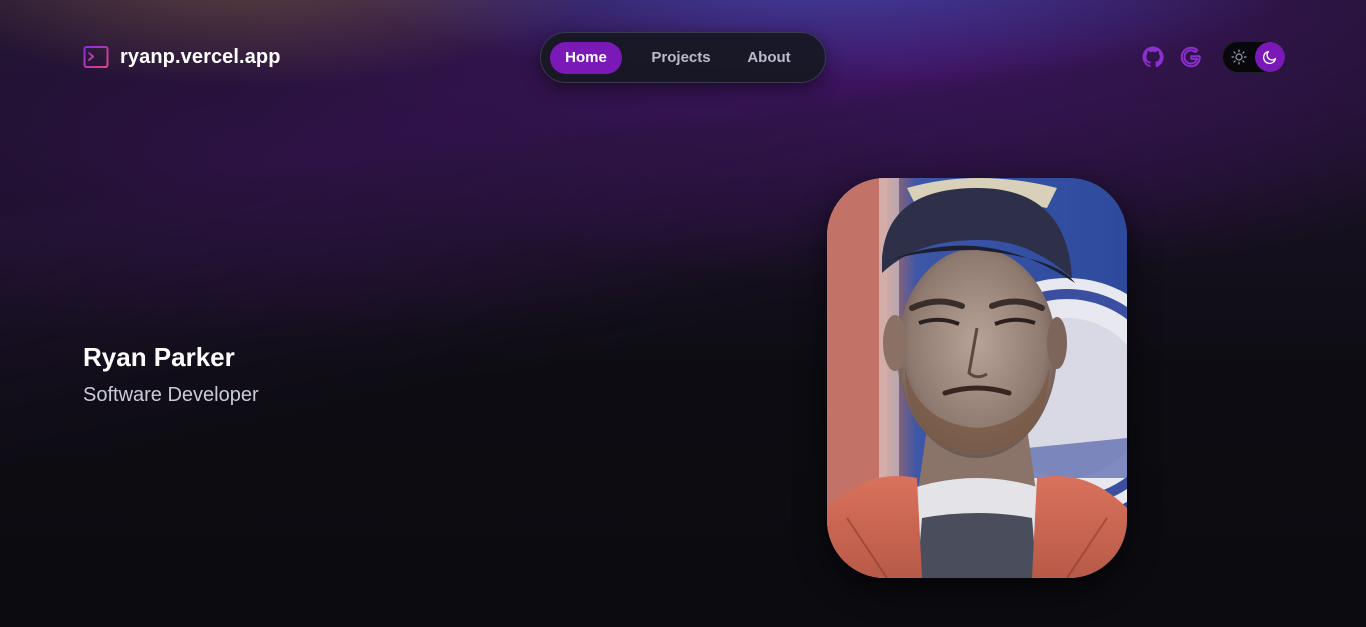  I want to click on nav-item-about: About, so click(769, 58).